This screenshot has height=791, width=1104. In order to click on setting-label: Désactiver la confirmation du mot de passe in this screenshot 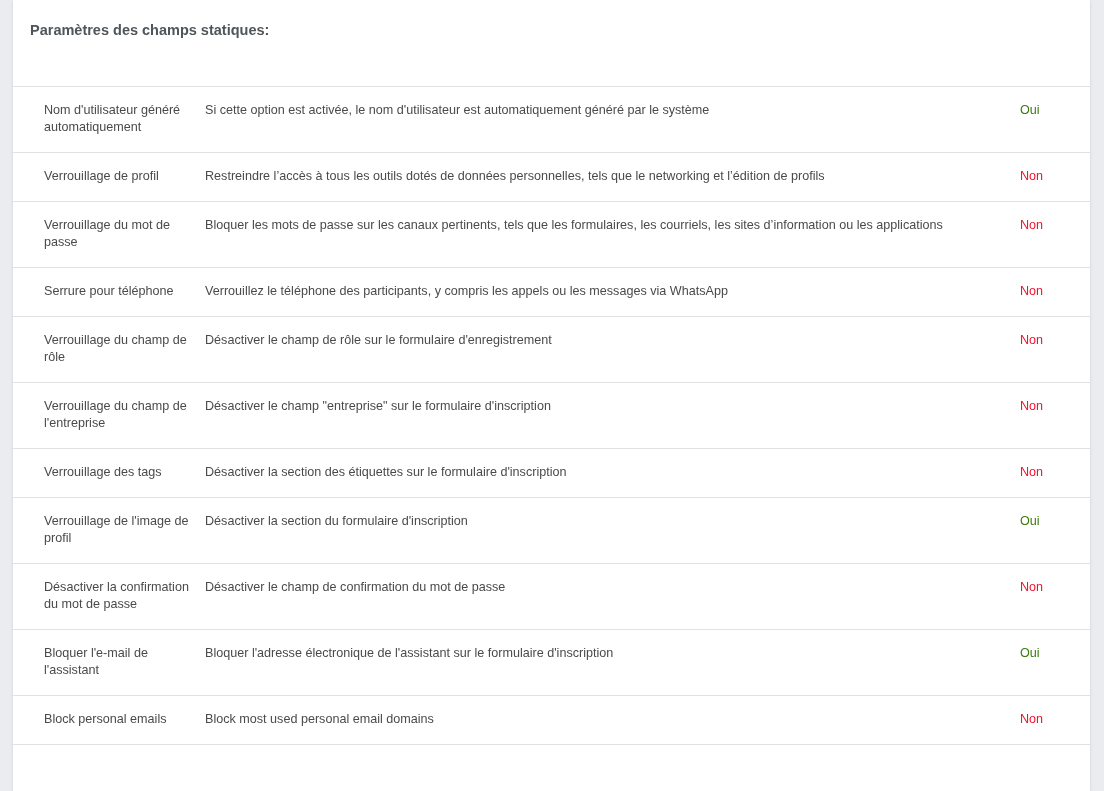, I will do `click(117, 596)`.